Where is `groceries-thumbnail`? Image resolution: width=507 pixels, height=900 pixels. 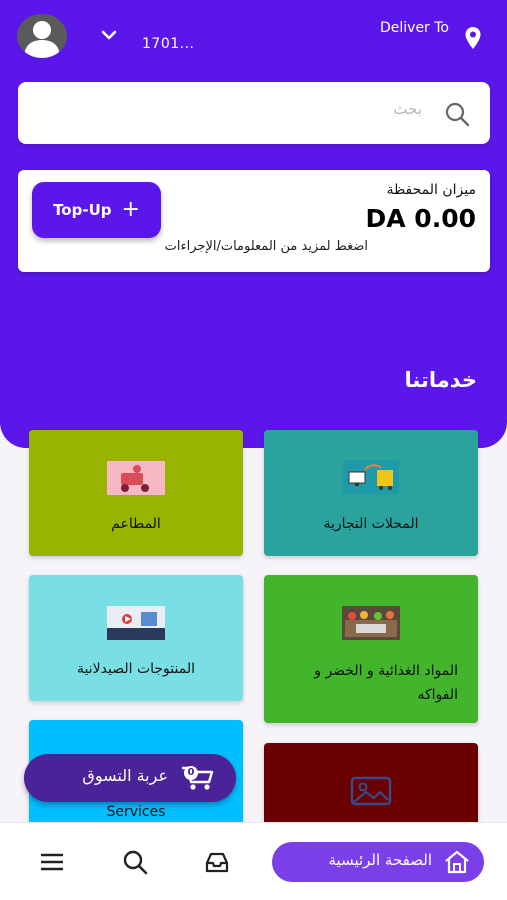 groceries-thumbnail is located at coordinates (371, 623).